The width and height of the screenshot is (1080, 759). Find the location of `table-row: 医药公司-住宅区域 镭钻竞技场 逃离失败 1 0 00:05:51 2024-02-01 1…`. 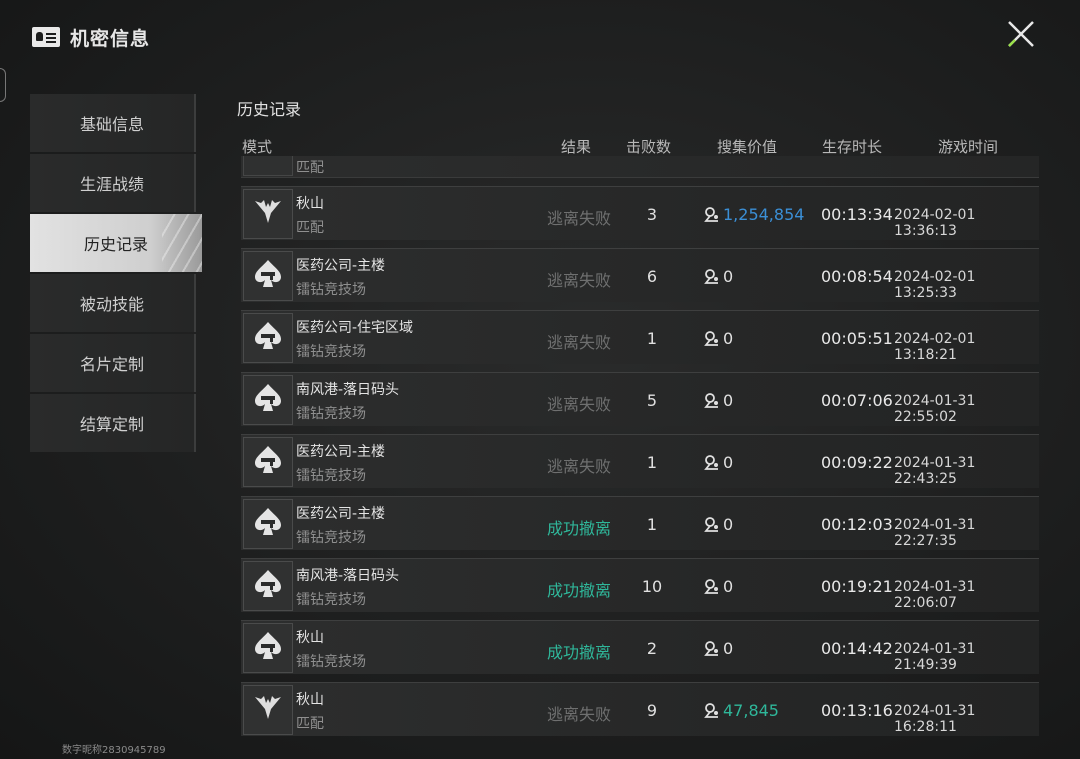

table-row: 医药公司-住宅区域 镭钻竞技场 逃离失败 1 0 00:05:51 2024-02-01 1… is located at coordinates (640, 337).